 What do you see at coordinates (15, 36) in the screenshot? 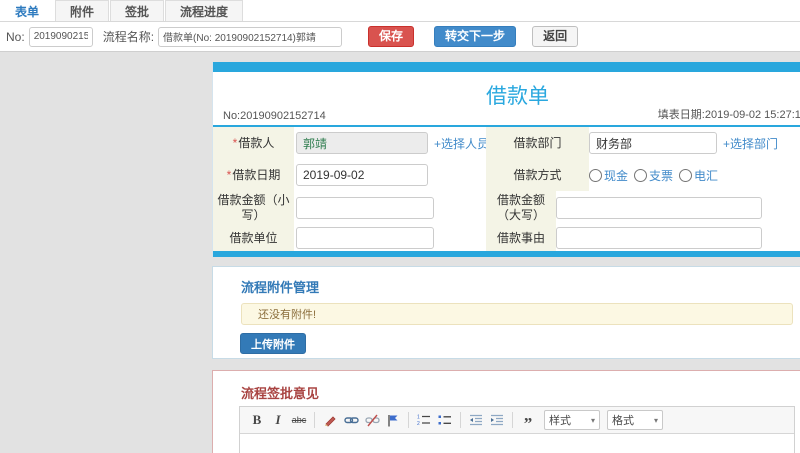
I see `no-label: No:` at bounding box center [15, 36].